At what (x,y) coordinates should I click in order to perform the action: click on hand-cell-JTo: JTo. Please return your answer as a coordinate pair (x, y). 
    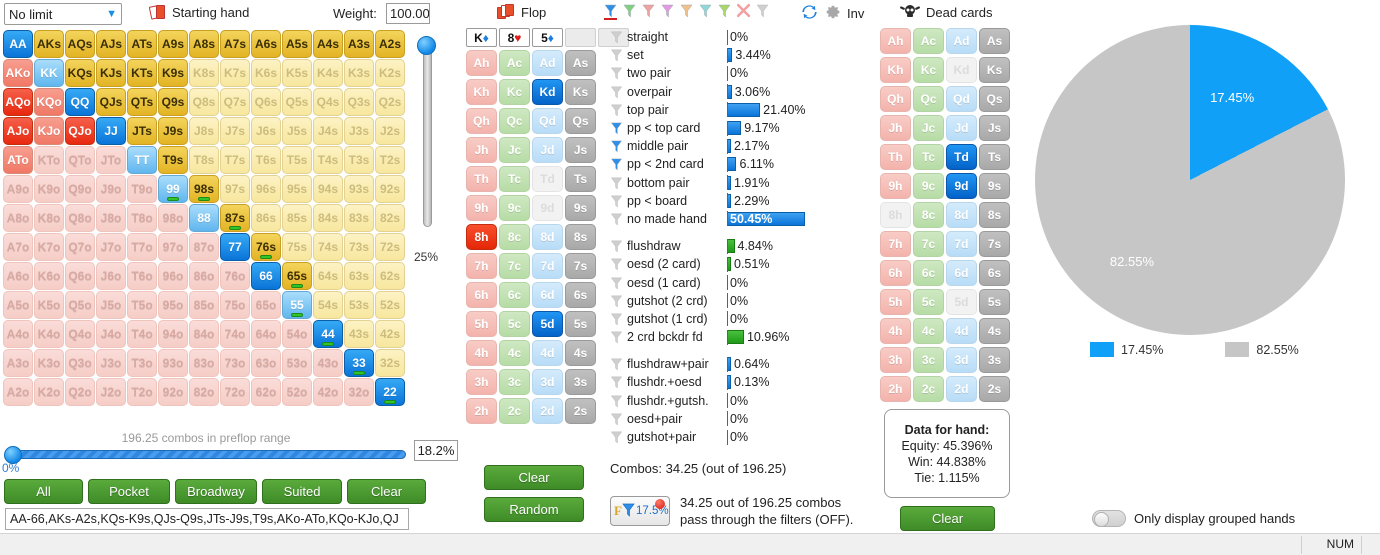
    Looking at the image, I should click on (111, 160).